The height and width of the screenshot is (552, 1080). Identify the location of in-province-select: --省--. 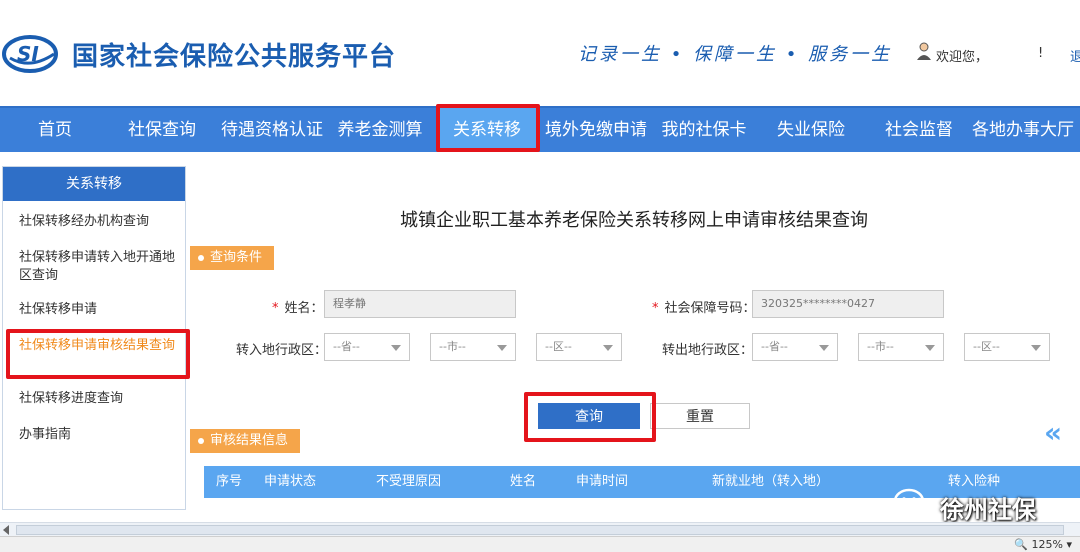
(367, 347).